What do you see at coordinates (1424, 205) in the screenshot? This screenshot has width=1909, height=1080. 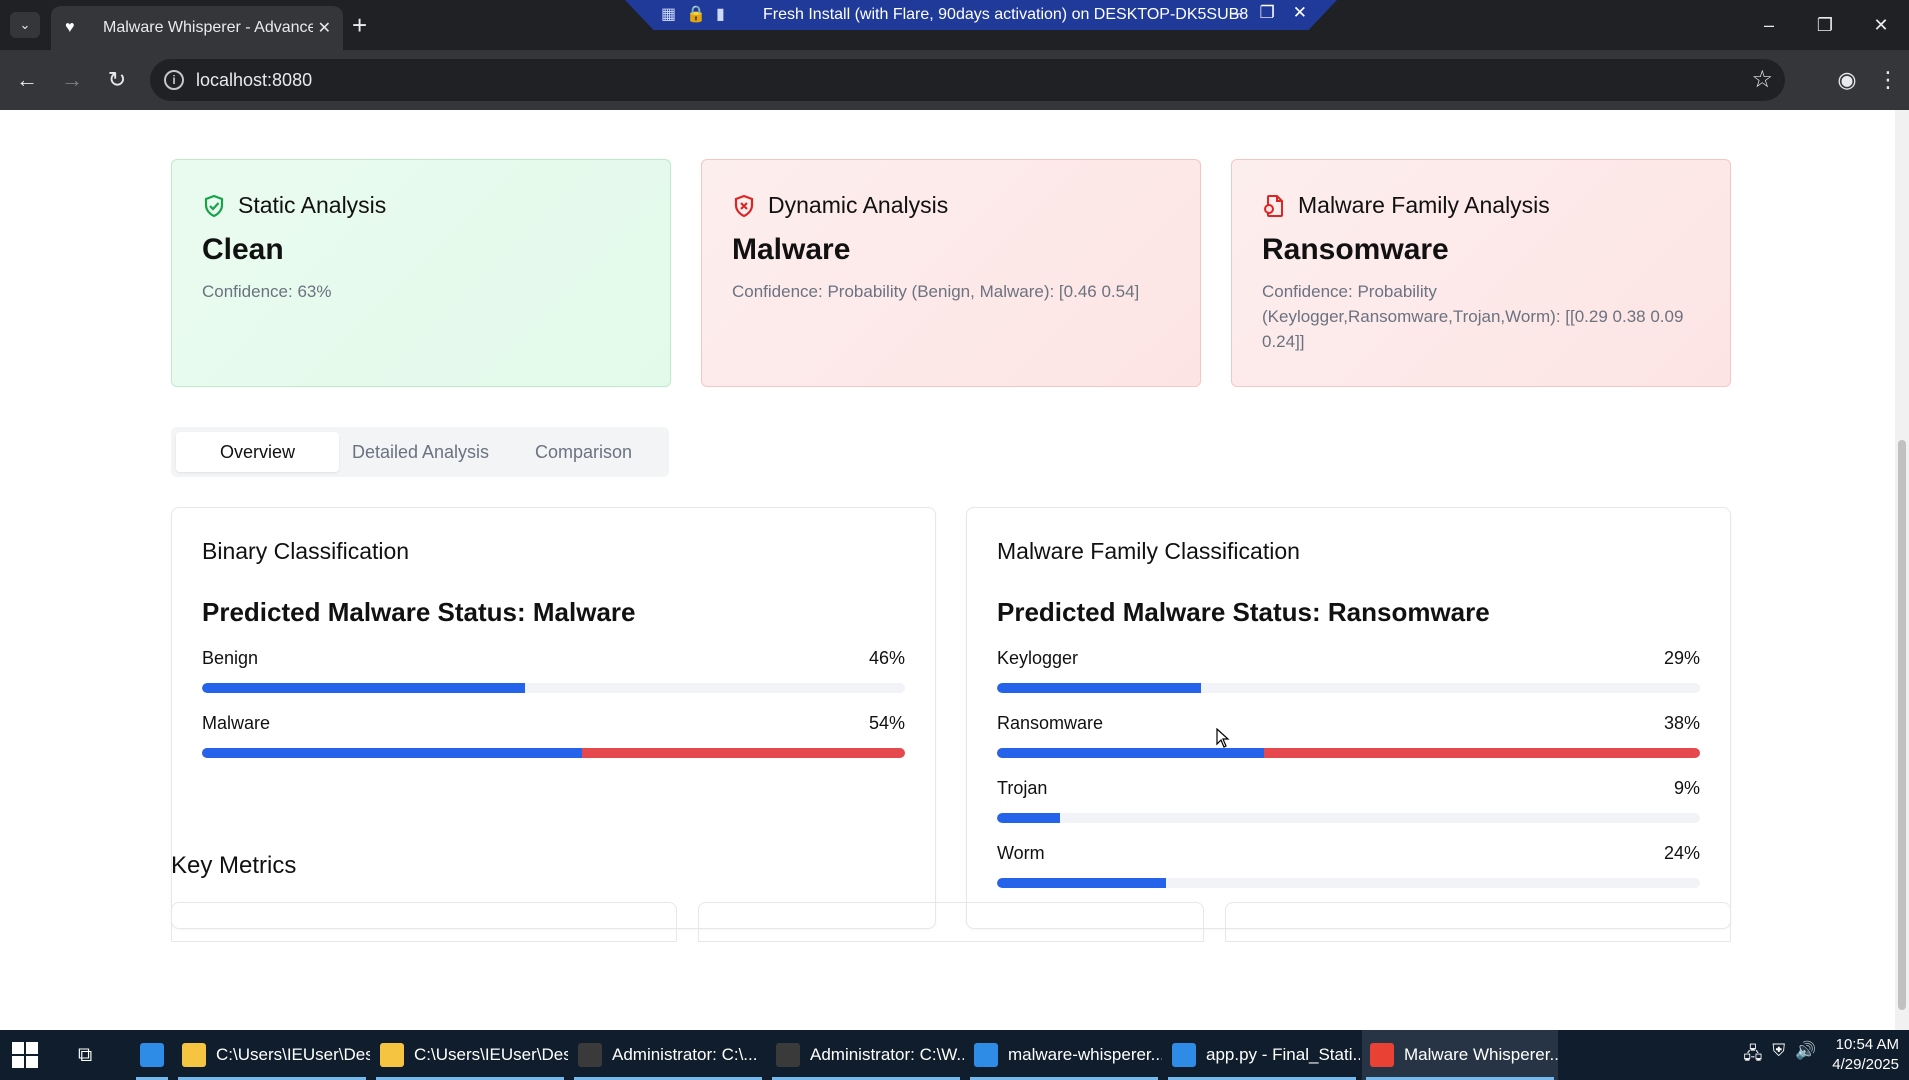 I see `card-title: Malware Family Analysis` at bounding box center [1424, 205].